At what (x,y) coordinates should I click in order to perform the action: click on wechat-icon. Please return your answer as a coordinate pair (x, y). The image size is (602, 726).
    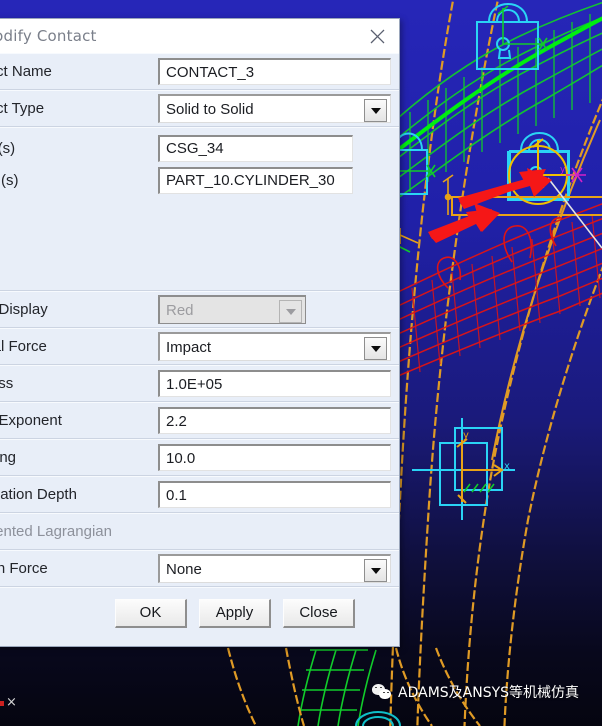
    Looking at the image, I should click on (382, 692).